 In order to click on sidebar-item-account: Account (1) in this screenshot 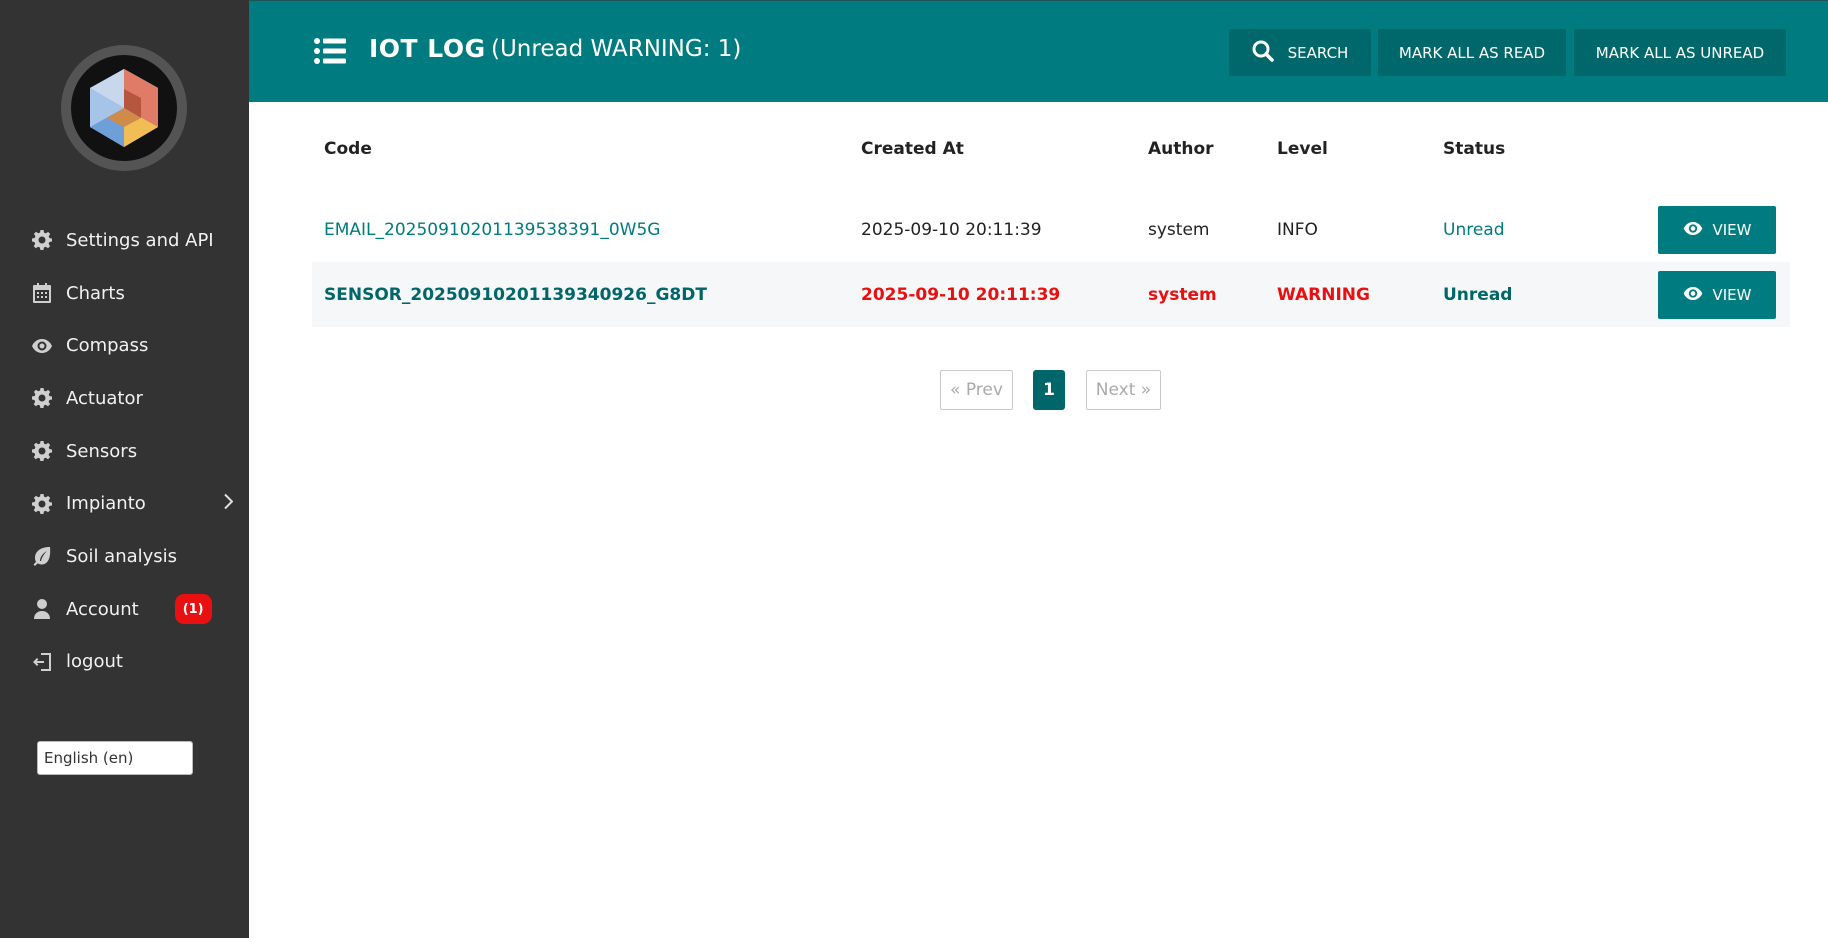, I will do `click(124, 609)`.